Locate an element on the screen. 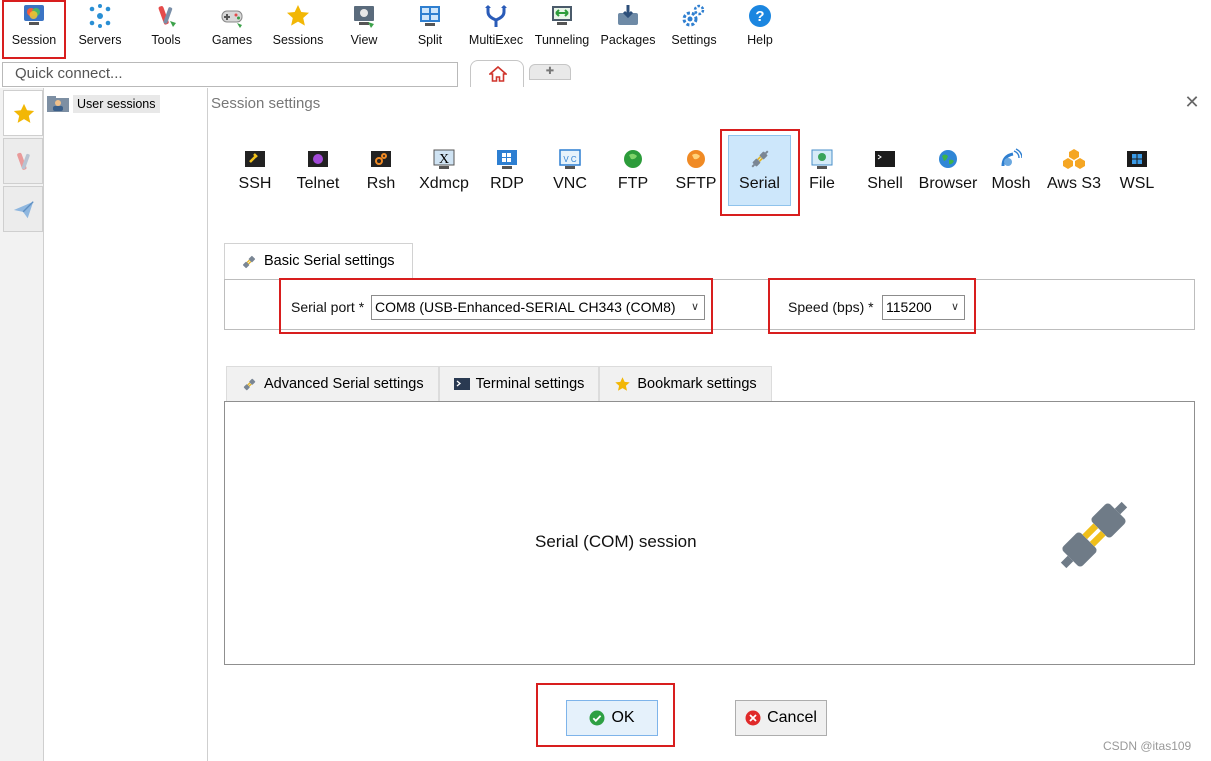  games-icon is located at coordinates (232, 19).